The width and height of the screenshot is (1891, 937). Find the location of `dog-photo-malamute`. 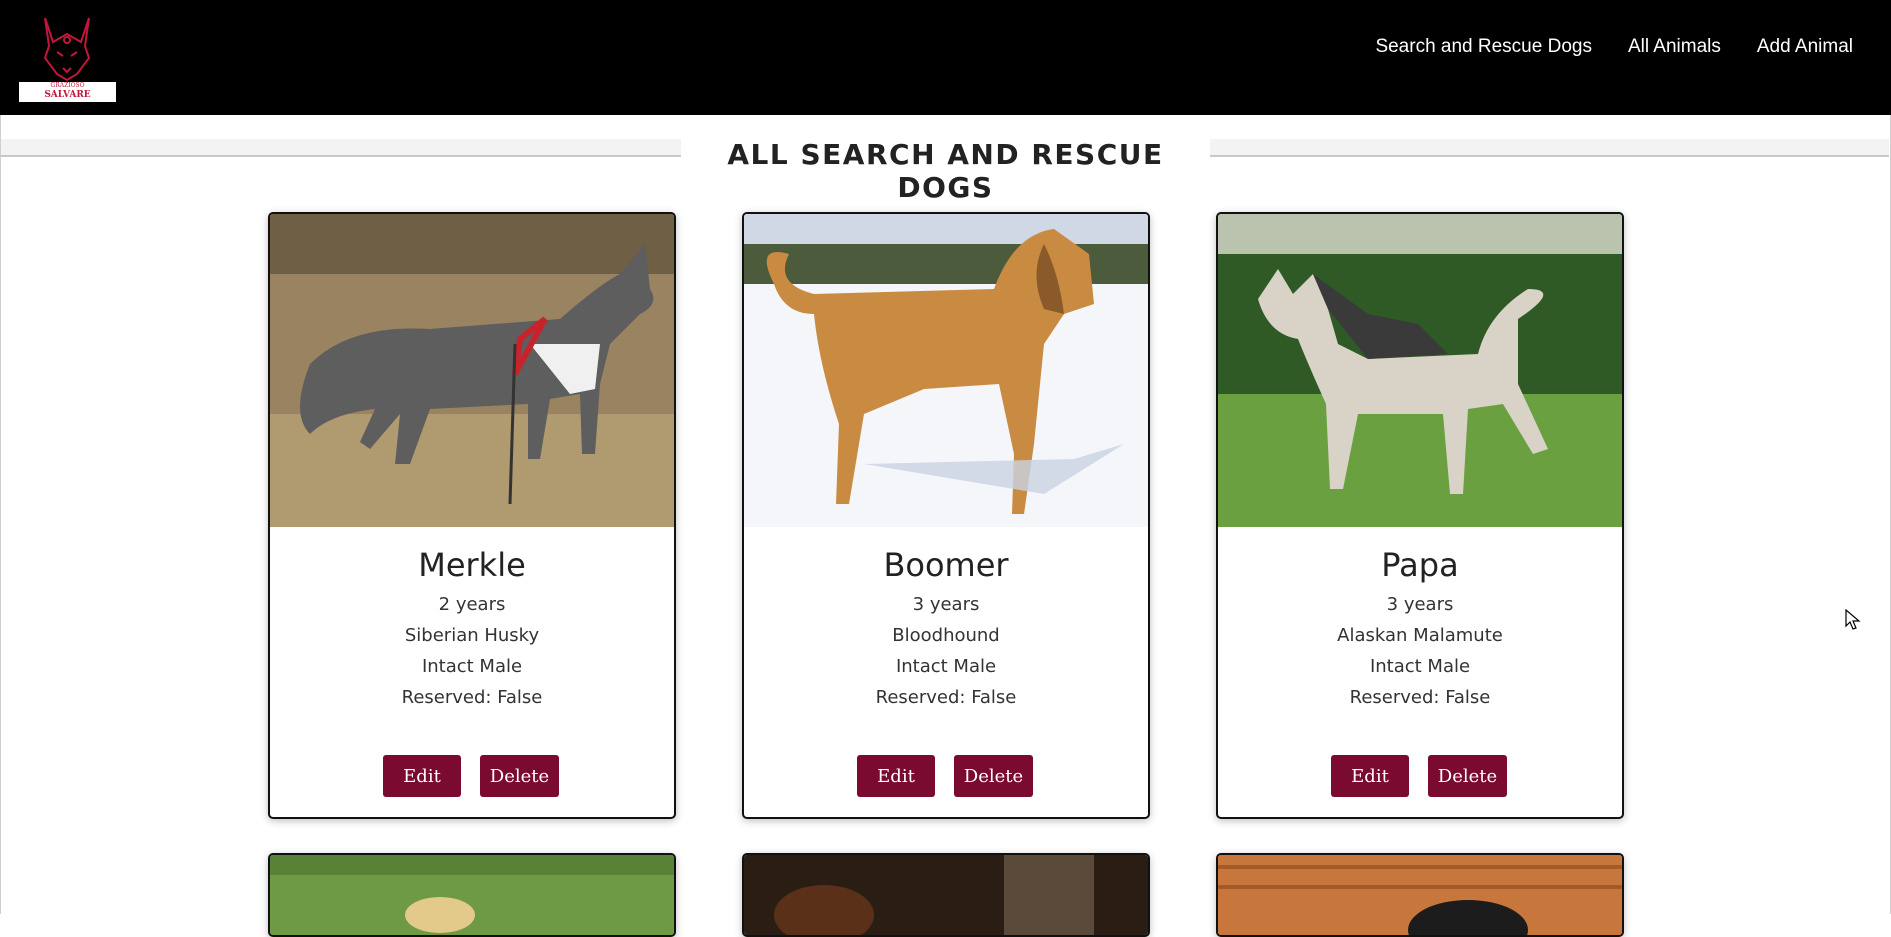

dog-photo-malamute is located at coordinates (1420, 370).